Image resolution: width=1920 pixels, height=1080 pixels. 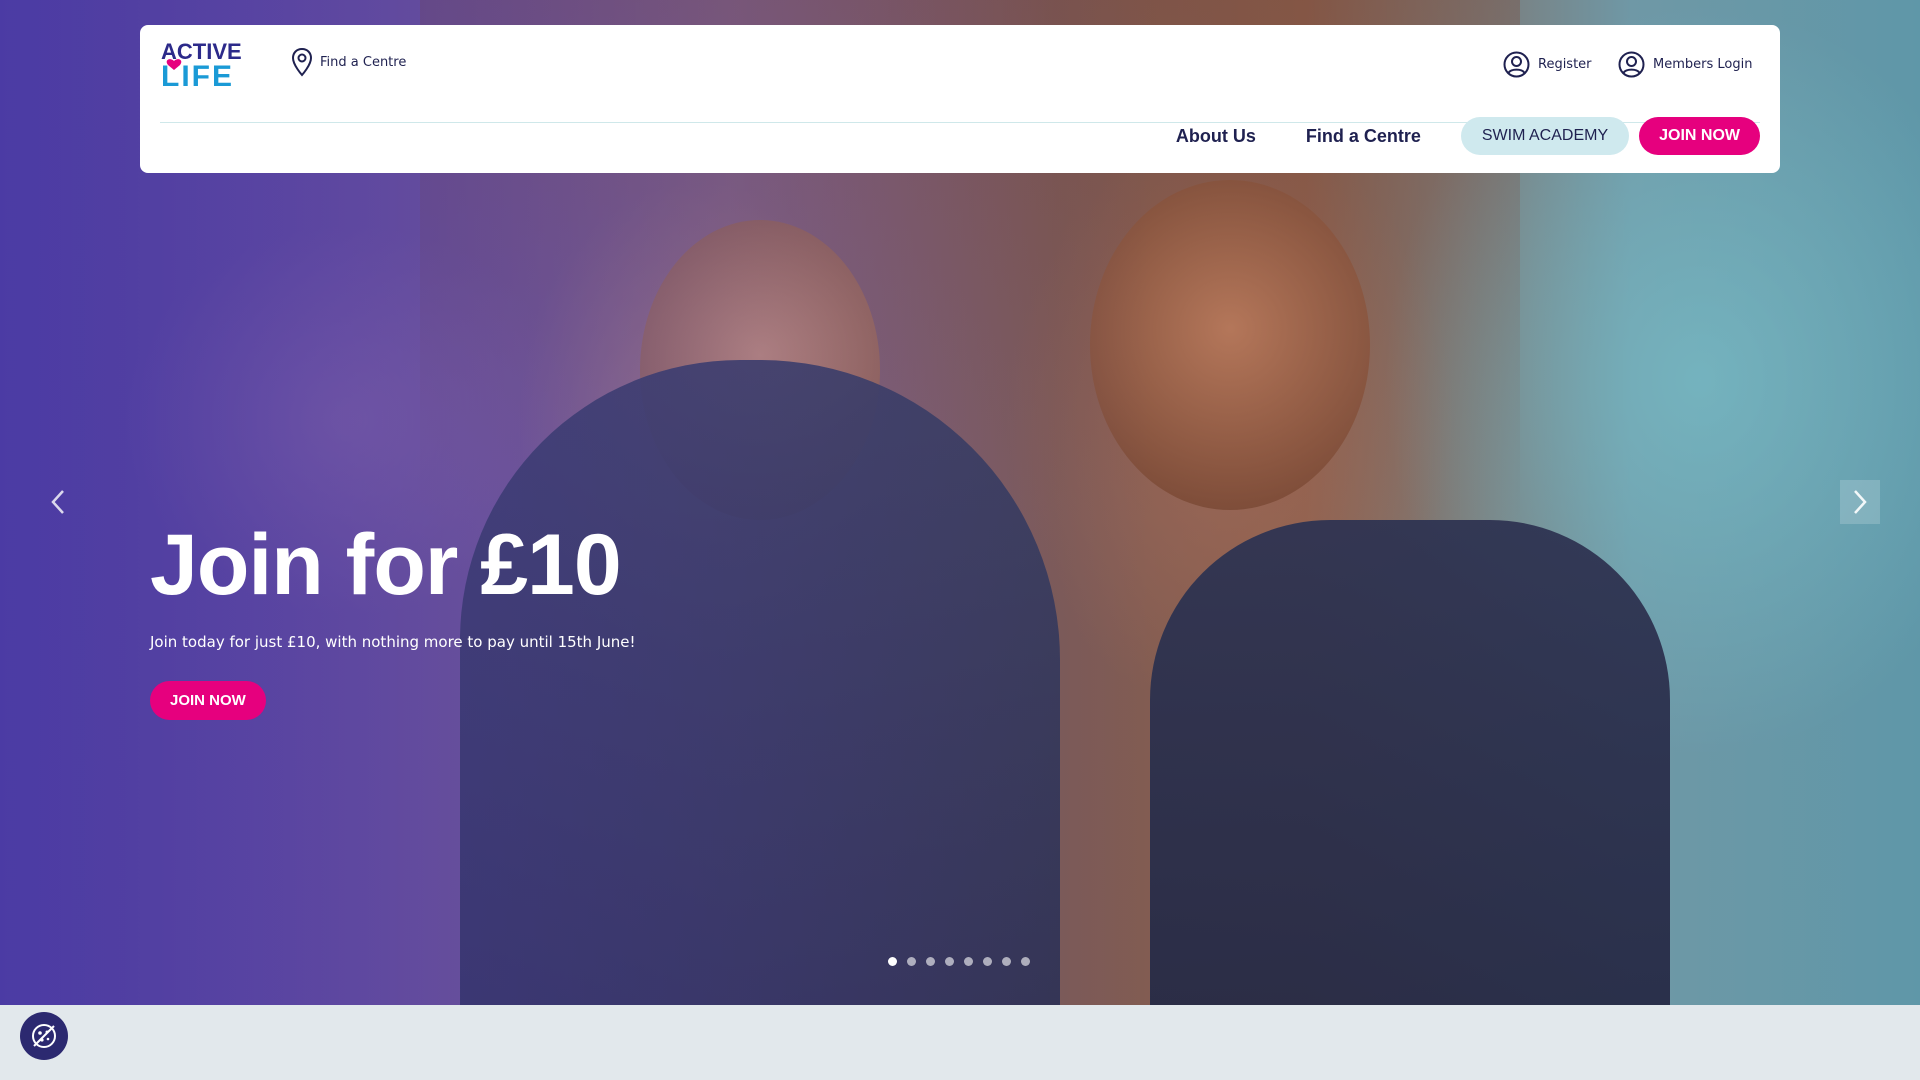 I want to click on register-label: Register, so click(x=1565, y=64).